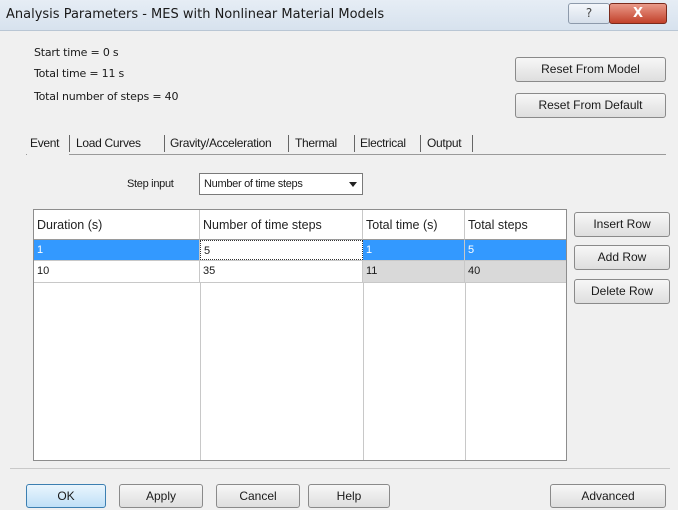 Image resolution: width=678 pixels, height=510 pixels. What do you see at coordinates (608, 496) in the screenshot?
I see `advanced-button: Advanced` at bounding box center [608, 496].